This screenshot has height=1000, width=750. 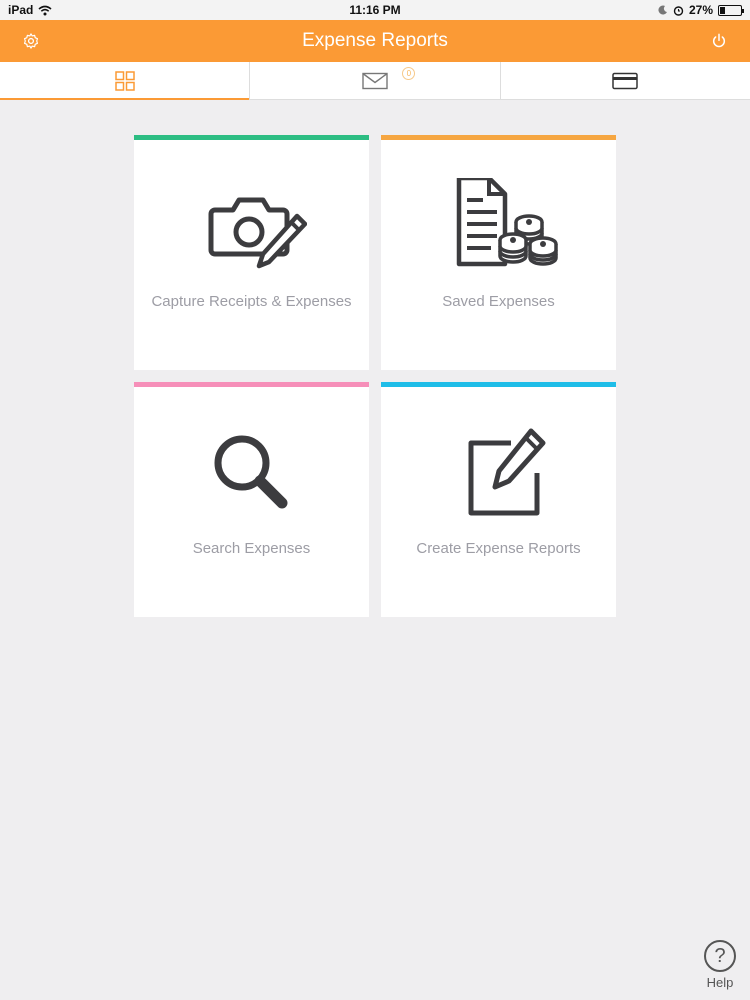 I want to click on settings-button, so click(x=31, y=41).